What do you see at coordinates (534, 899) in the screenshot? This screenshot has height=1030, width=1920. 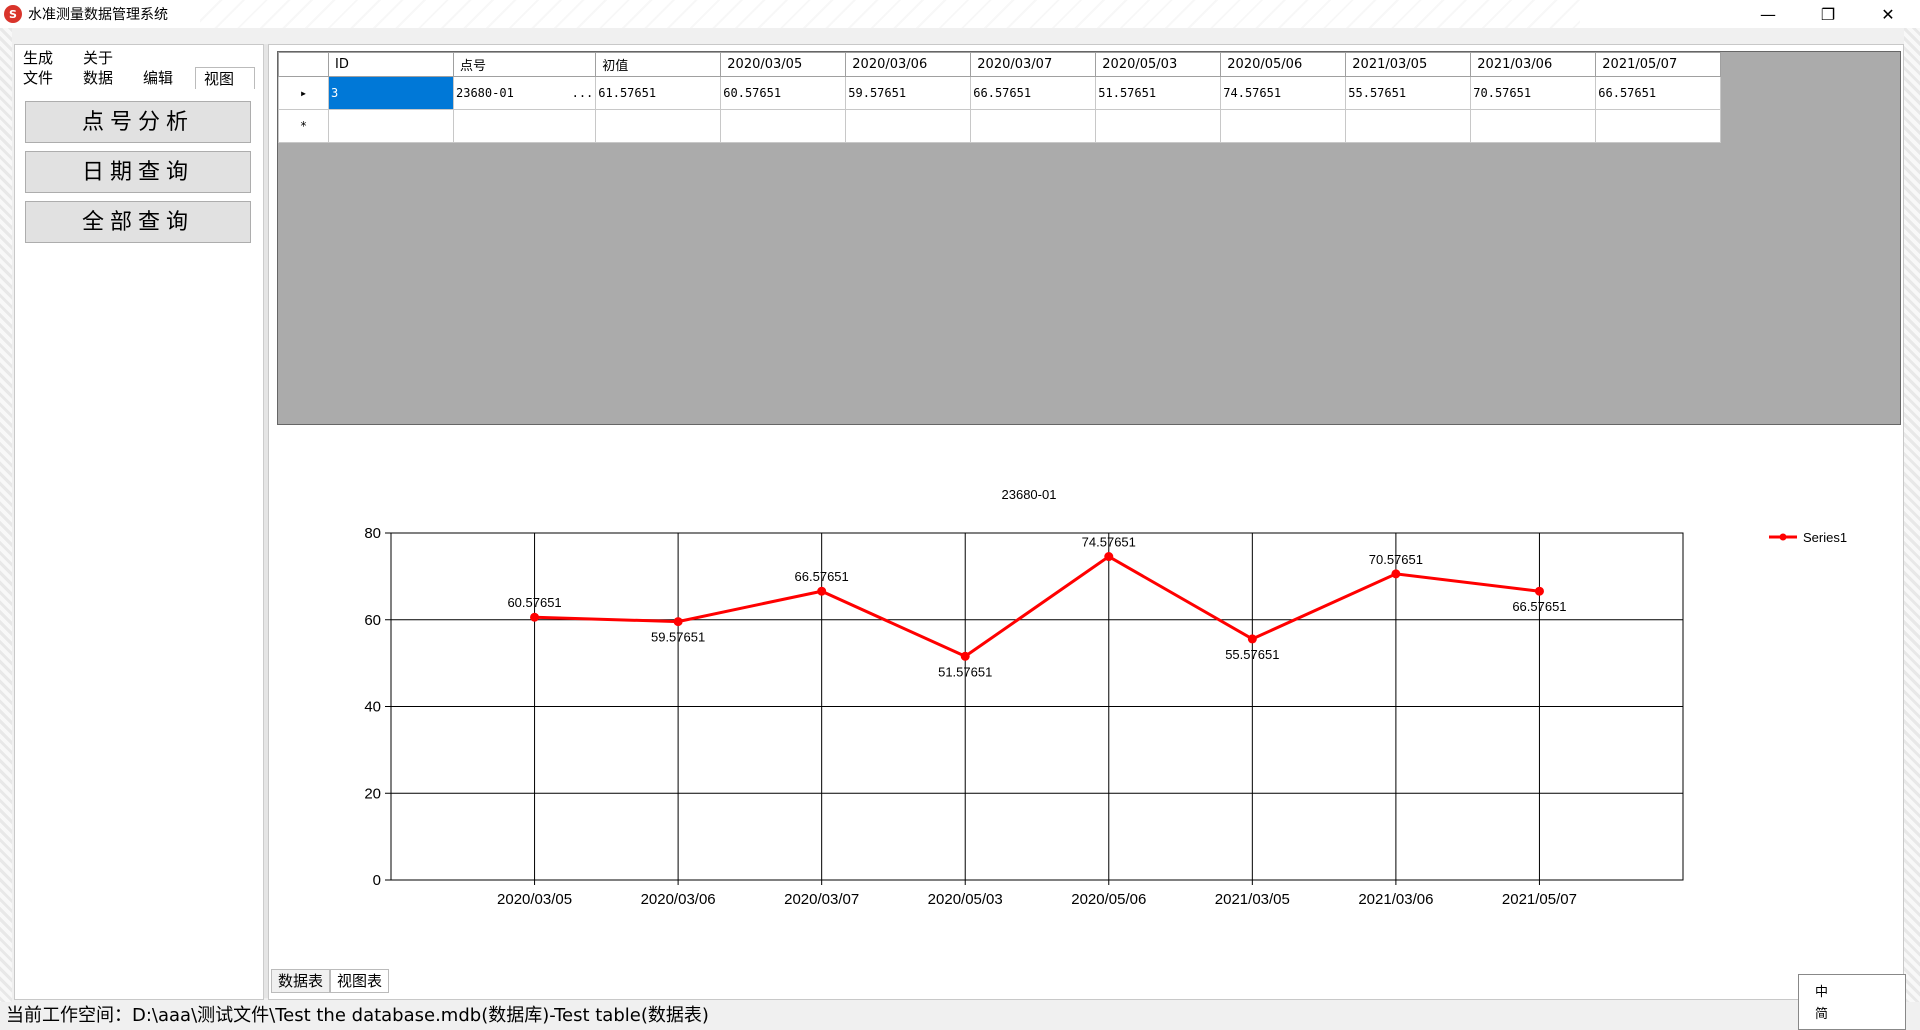 I see `x-tick-label: 2020/03/05` at bounding box center [534, 899].